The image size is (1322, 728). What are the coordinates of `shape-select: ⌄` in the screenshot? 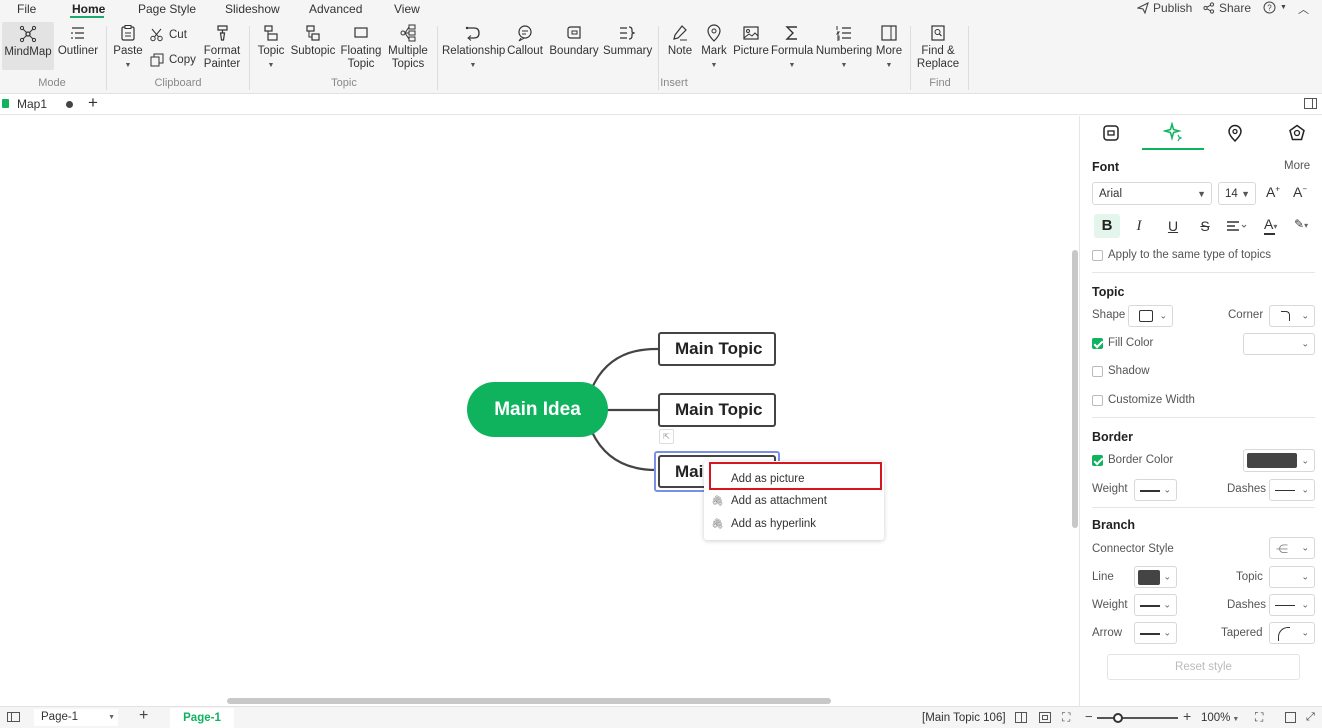 It's located at (1150, 316).